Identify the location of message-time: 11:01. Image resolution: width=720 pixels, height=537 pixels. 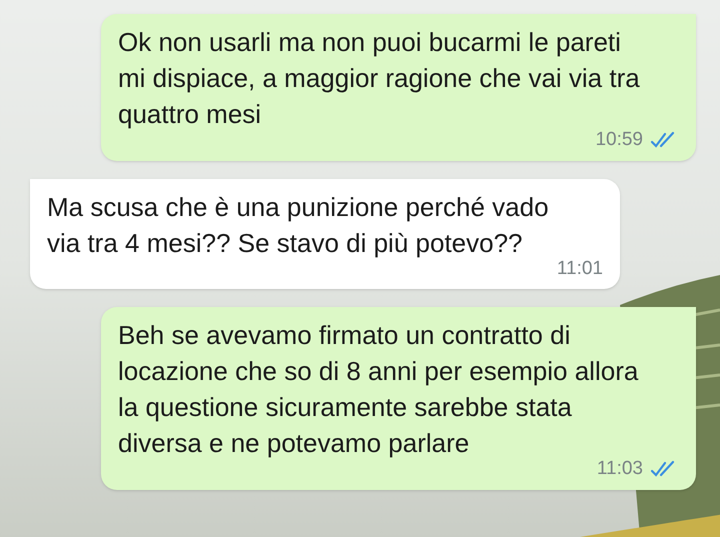
(579, 268).